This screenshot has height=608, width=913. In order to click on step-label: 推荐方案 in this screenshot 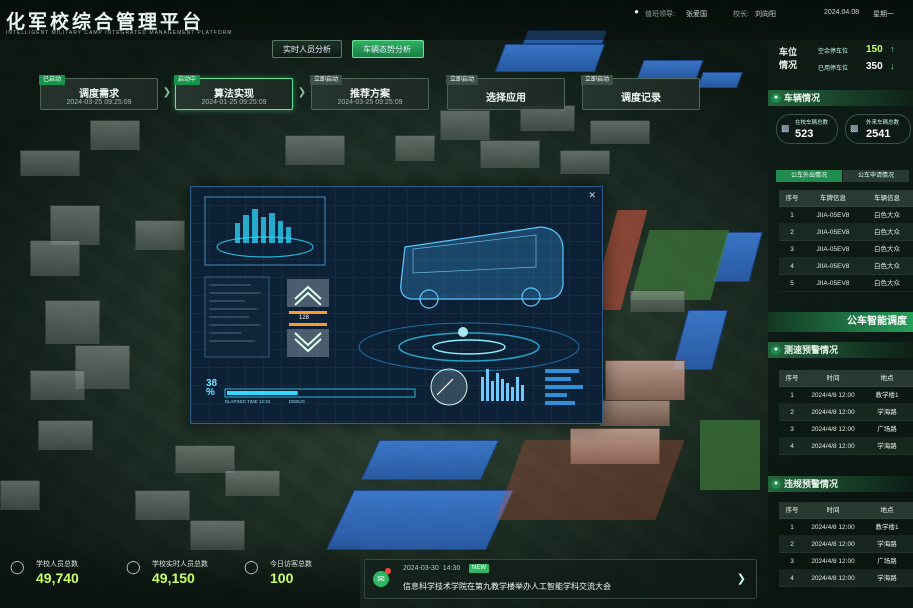, I will do `click(370, 94)`.